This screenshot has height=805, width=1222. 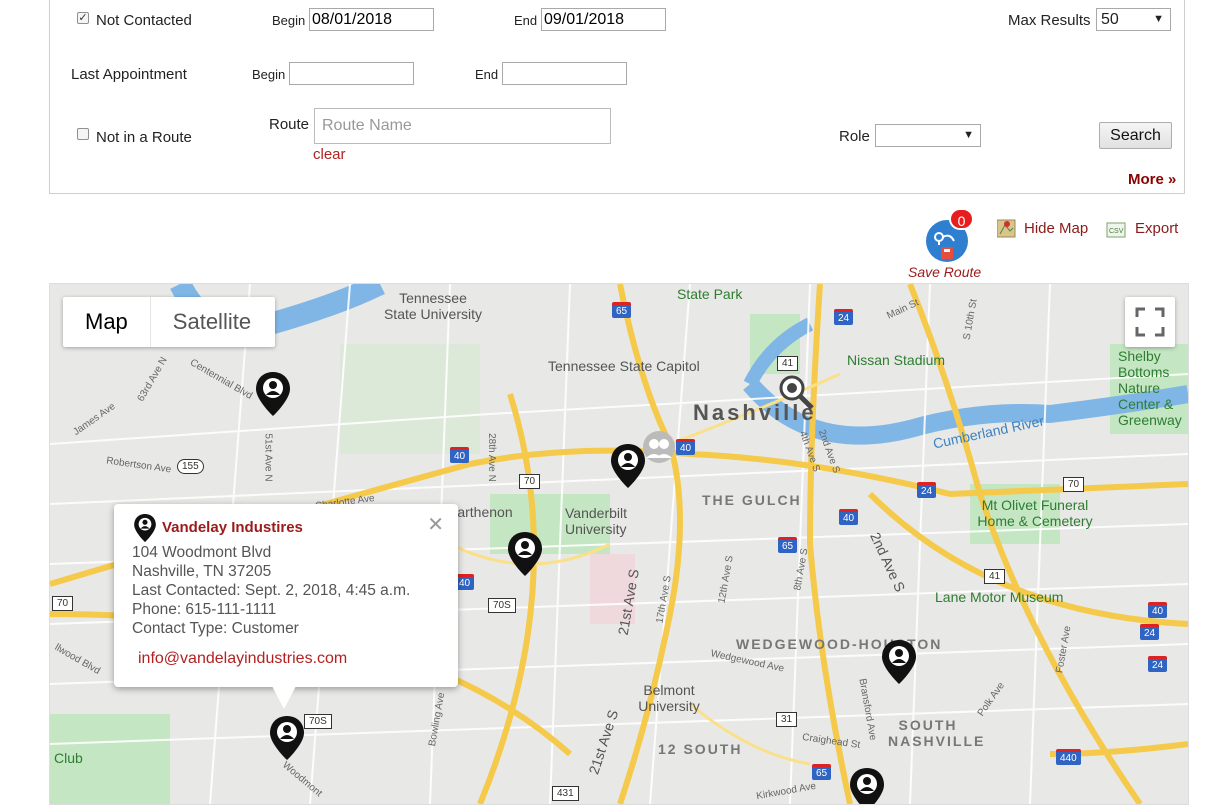 I want to click on shield-i65a: 65, so click(x=622, y=310).